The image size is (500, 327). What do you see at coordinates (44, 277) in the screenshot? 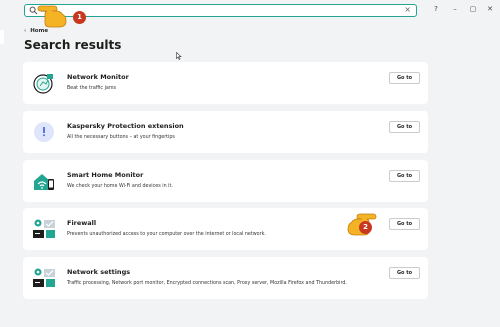
I see `network-settings-icon` at bounding box center [44, 277].